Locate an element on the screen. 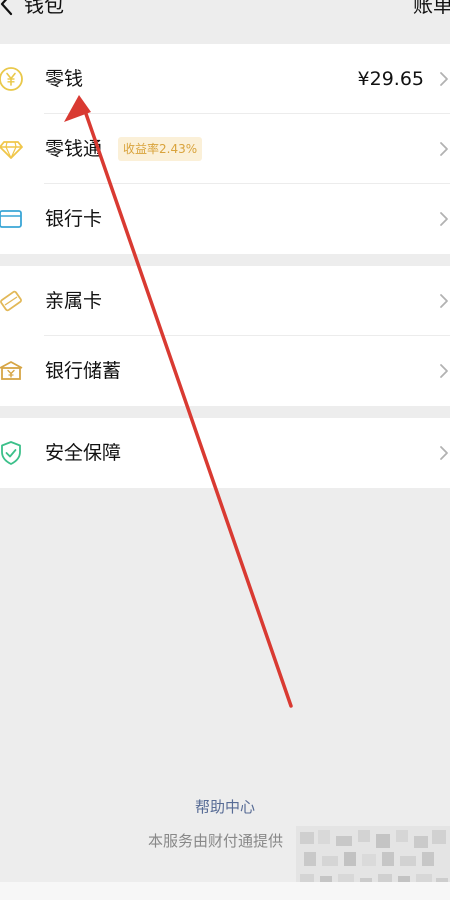 The height and width of the screenshot is (900, 450). row-change: 零钱 ¥29.65 is located at coordinates (225, 79).